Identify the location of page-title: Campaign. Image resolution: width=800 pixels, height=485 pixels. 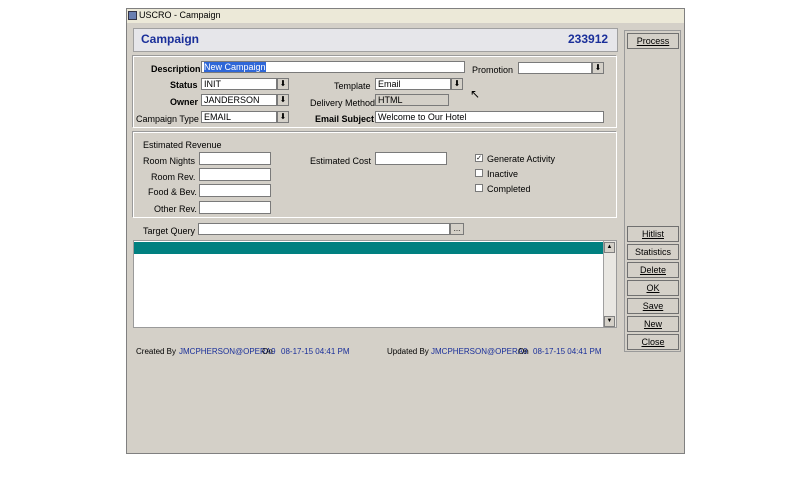
(170, 39).